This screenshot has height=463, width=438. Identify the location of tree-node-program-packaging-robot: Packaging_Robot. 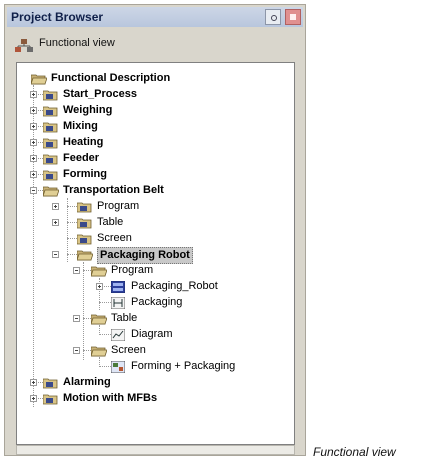
(152, 287).